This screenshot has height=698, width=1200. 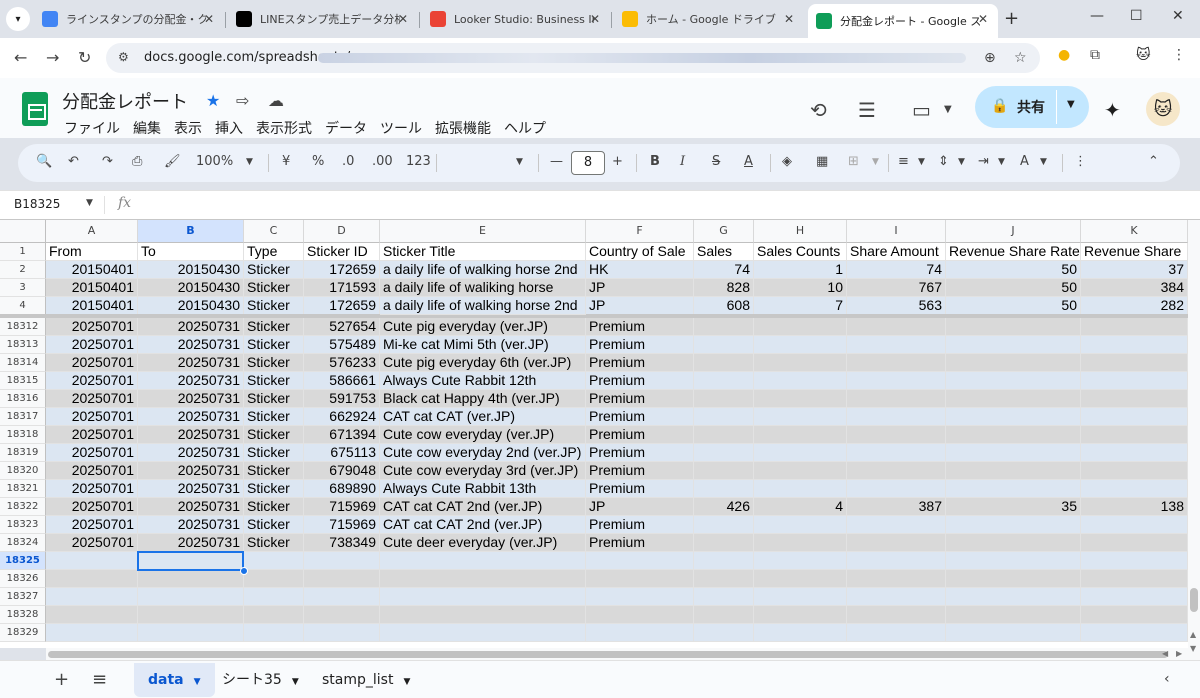 What do you see at coordinates (724, 288) in the screenshot?
I see `cell: 828` at bounding box center [724, 288].